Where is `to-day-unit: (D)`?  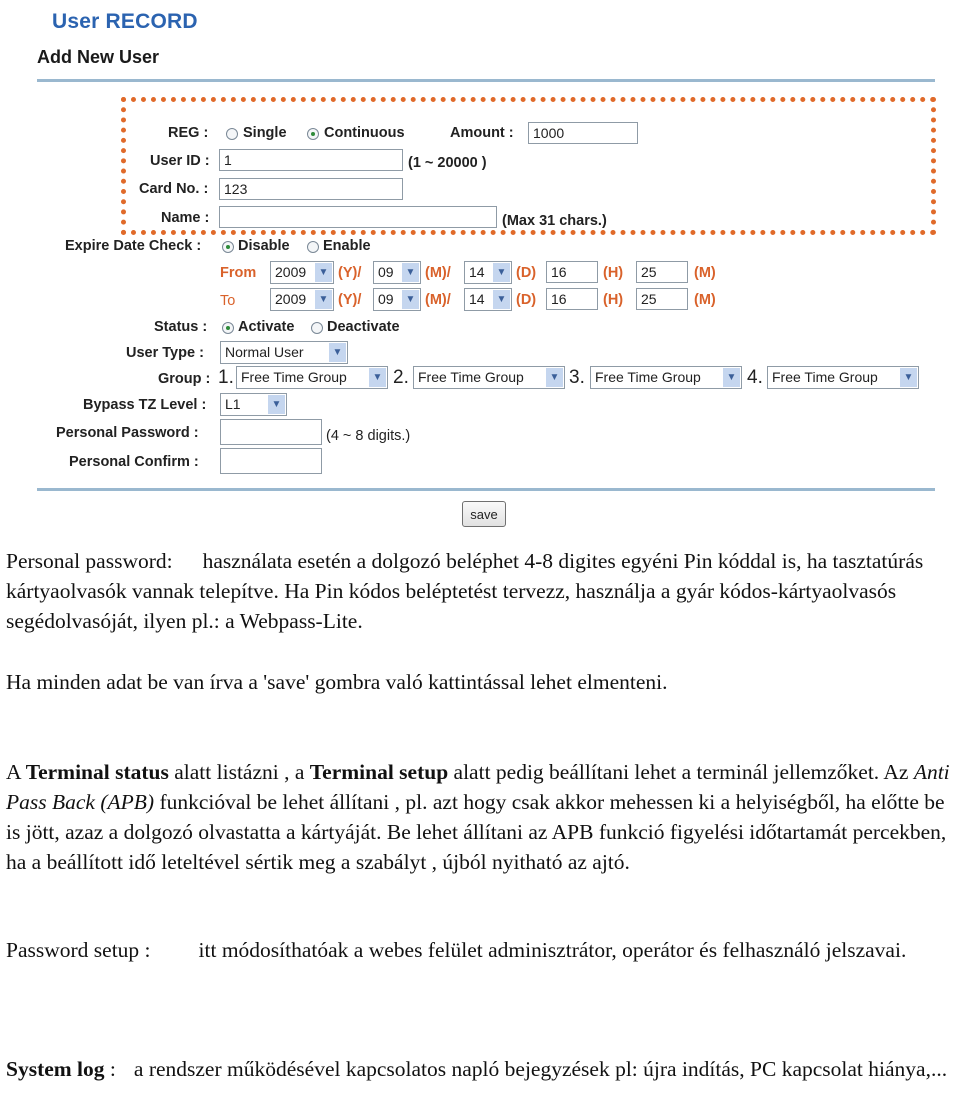
to-day-unit: (D) is located at coordinates (526, 300).